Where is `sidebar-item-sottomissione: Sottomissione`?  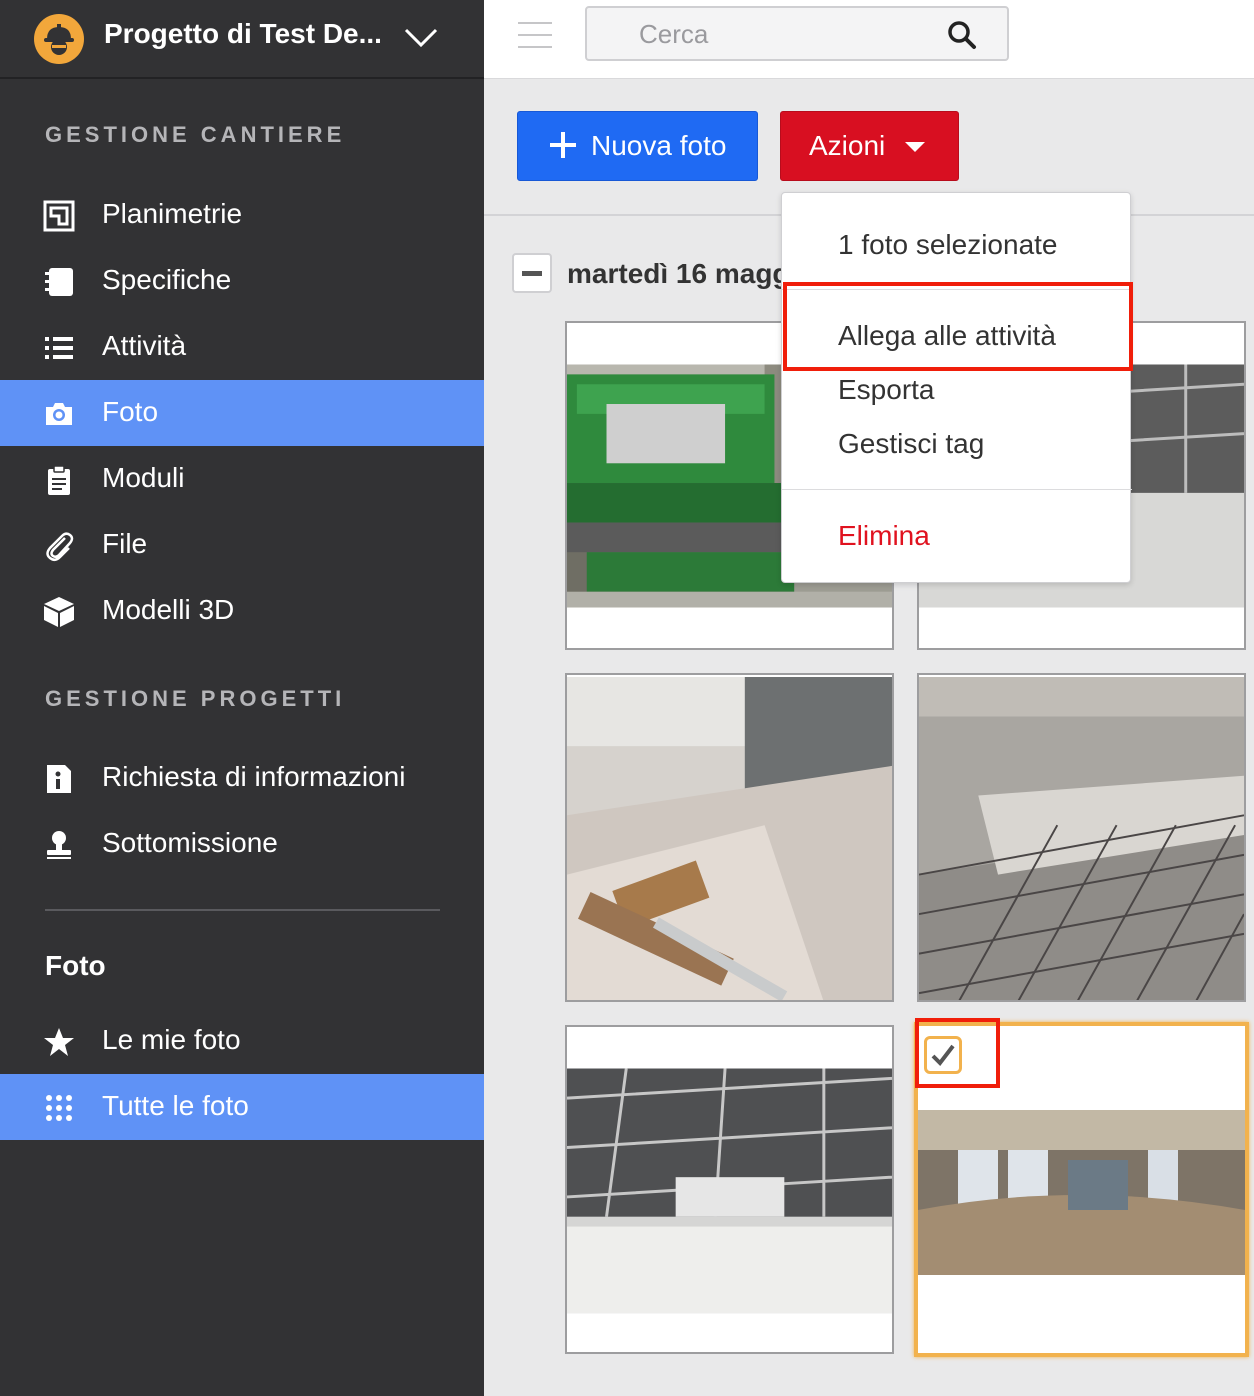 sidebar-item-sottomissione: Sottomissione is located at coordinates (242, 844).